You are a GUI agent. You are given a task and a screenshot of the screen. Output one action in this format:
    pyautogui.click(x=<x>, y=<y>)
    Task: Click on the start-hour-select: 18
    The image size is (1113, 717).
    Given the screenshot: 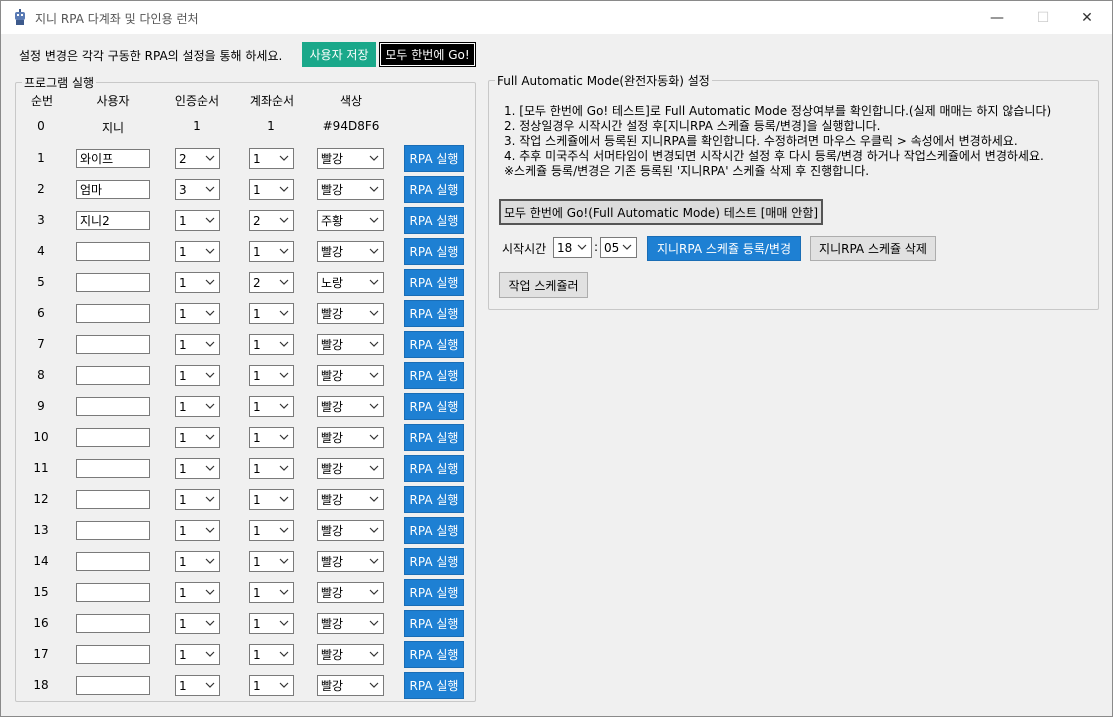 What is the action you would take?
    pyautogui.click(x=572, y=247)
    